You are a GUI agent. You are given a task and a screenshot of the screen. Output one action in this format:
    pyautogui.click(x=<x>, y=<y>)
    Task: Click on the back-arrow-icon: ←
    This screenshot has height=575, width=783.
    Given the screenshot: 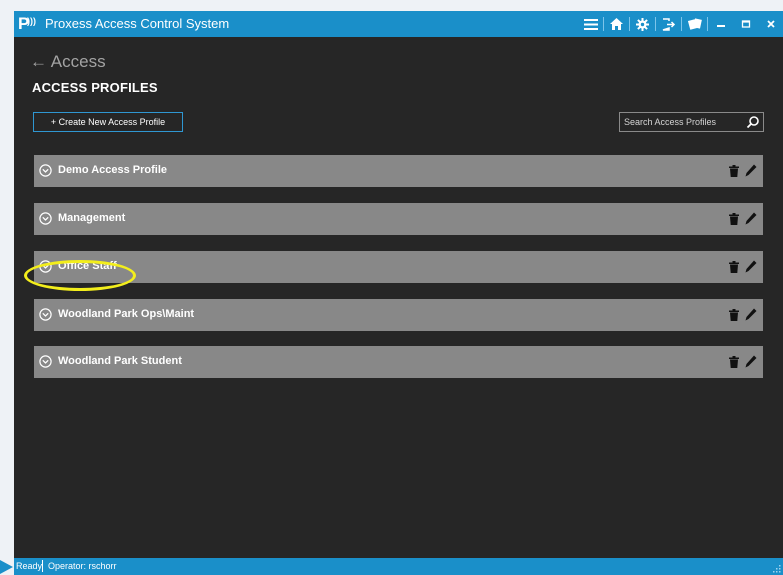 What is the action you would take?
    pyautogui.click(x=38, y=61)
    